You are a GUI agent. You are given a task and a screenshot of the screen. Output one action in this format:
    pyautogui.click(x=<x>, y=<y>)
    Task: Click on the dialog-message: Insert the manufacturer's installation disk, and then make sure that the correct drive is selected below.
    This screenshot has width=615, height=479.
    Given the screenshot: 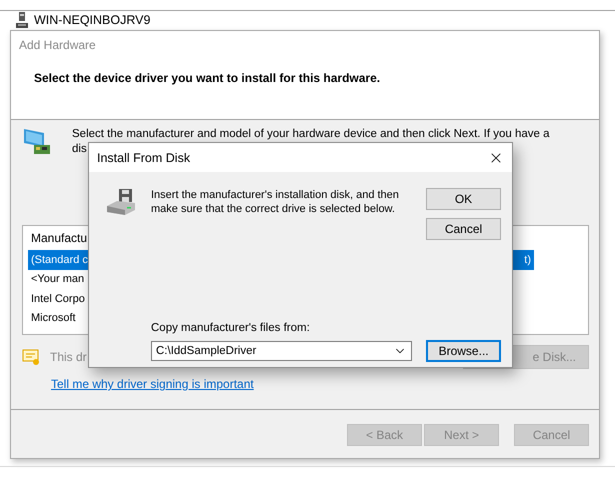 What is the action you would take?
    pyautogui.click(x=275, y=202)
    